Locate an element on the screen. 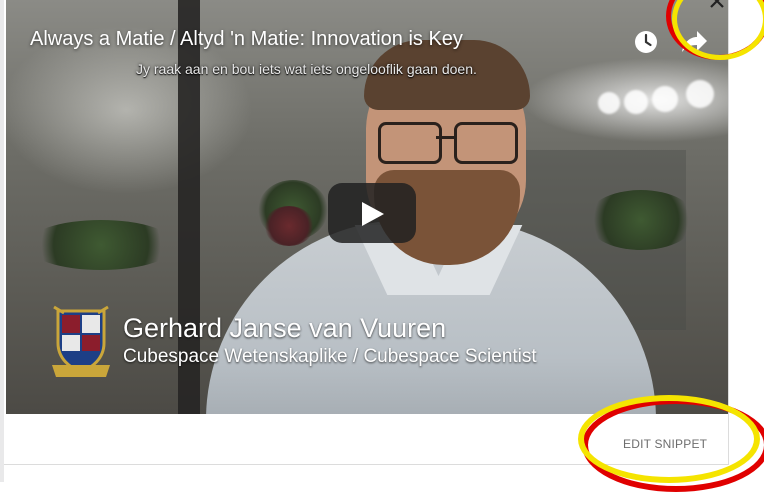 Image resolution: width=764 pixels, height=492 pixels. speaker-name: Gerhard Janse van Vuuren is located at coordinates (285, 328).